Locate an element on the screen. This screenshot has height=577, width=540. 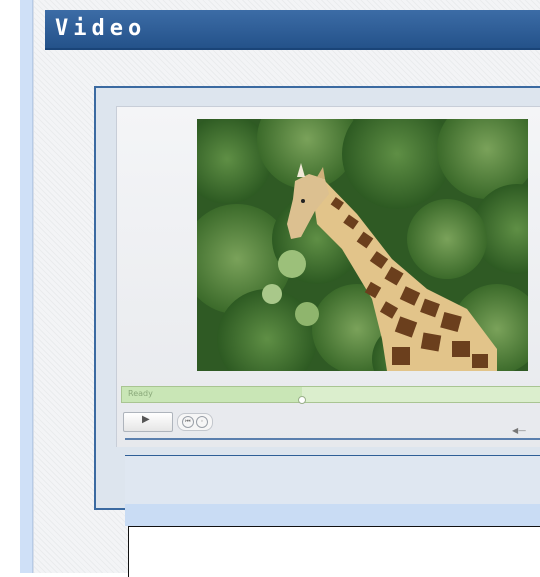
progress-status-label: Ready is located at coordinates (140, 393).